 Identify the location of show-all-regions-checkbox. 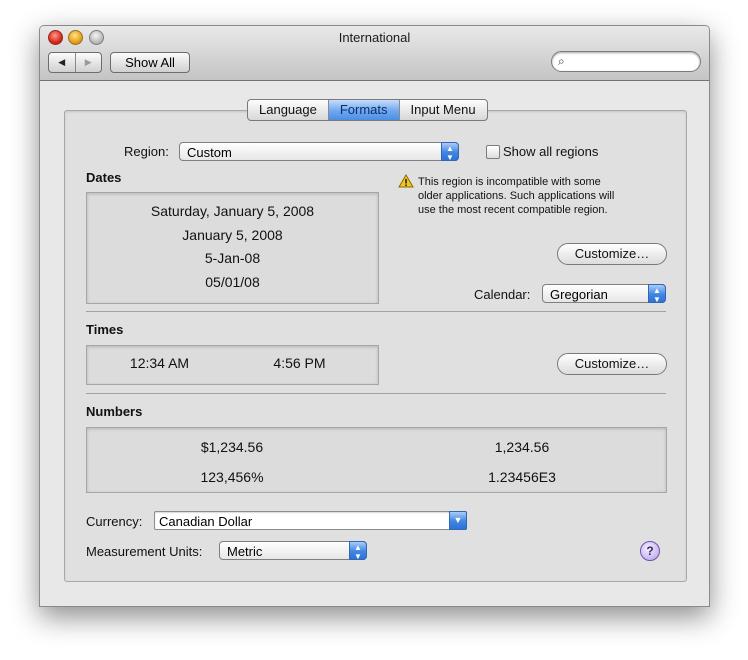
(493, 152).